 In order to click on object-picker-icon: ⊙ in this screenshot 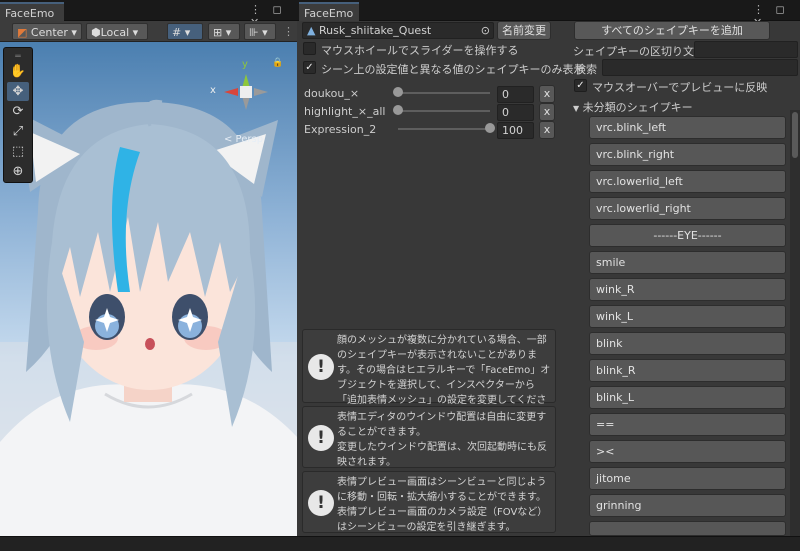, I will do `click(485, 30)`.